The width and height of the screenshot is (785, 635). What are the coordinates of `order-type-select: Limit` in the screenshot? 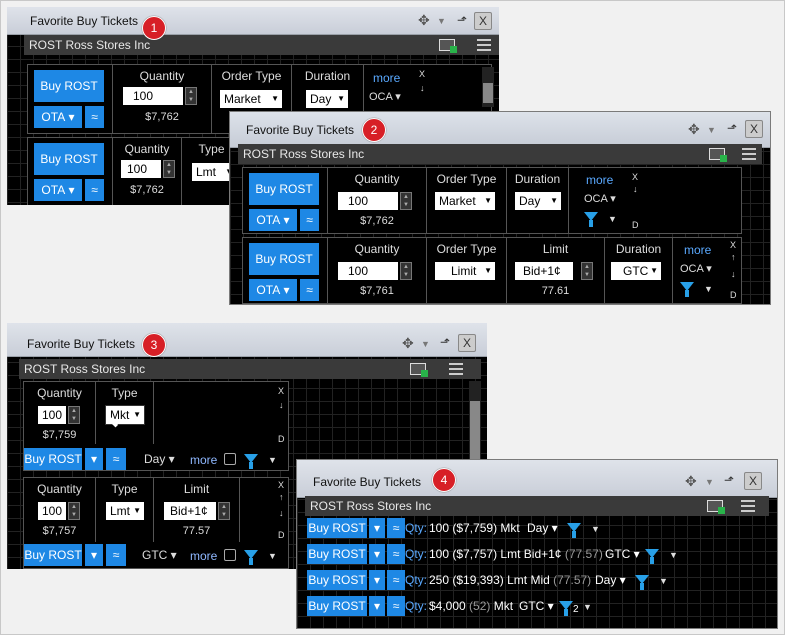 It's located at (465, 271).